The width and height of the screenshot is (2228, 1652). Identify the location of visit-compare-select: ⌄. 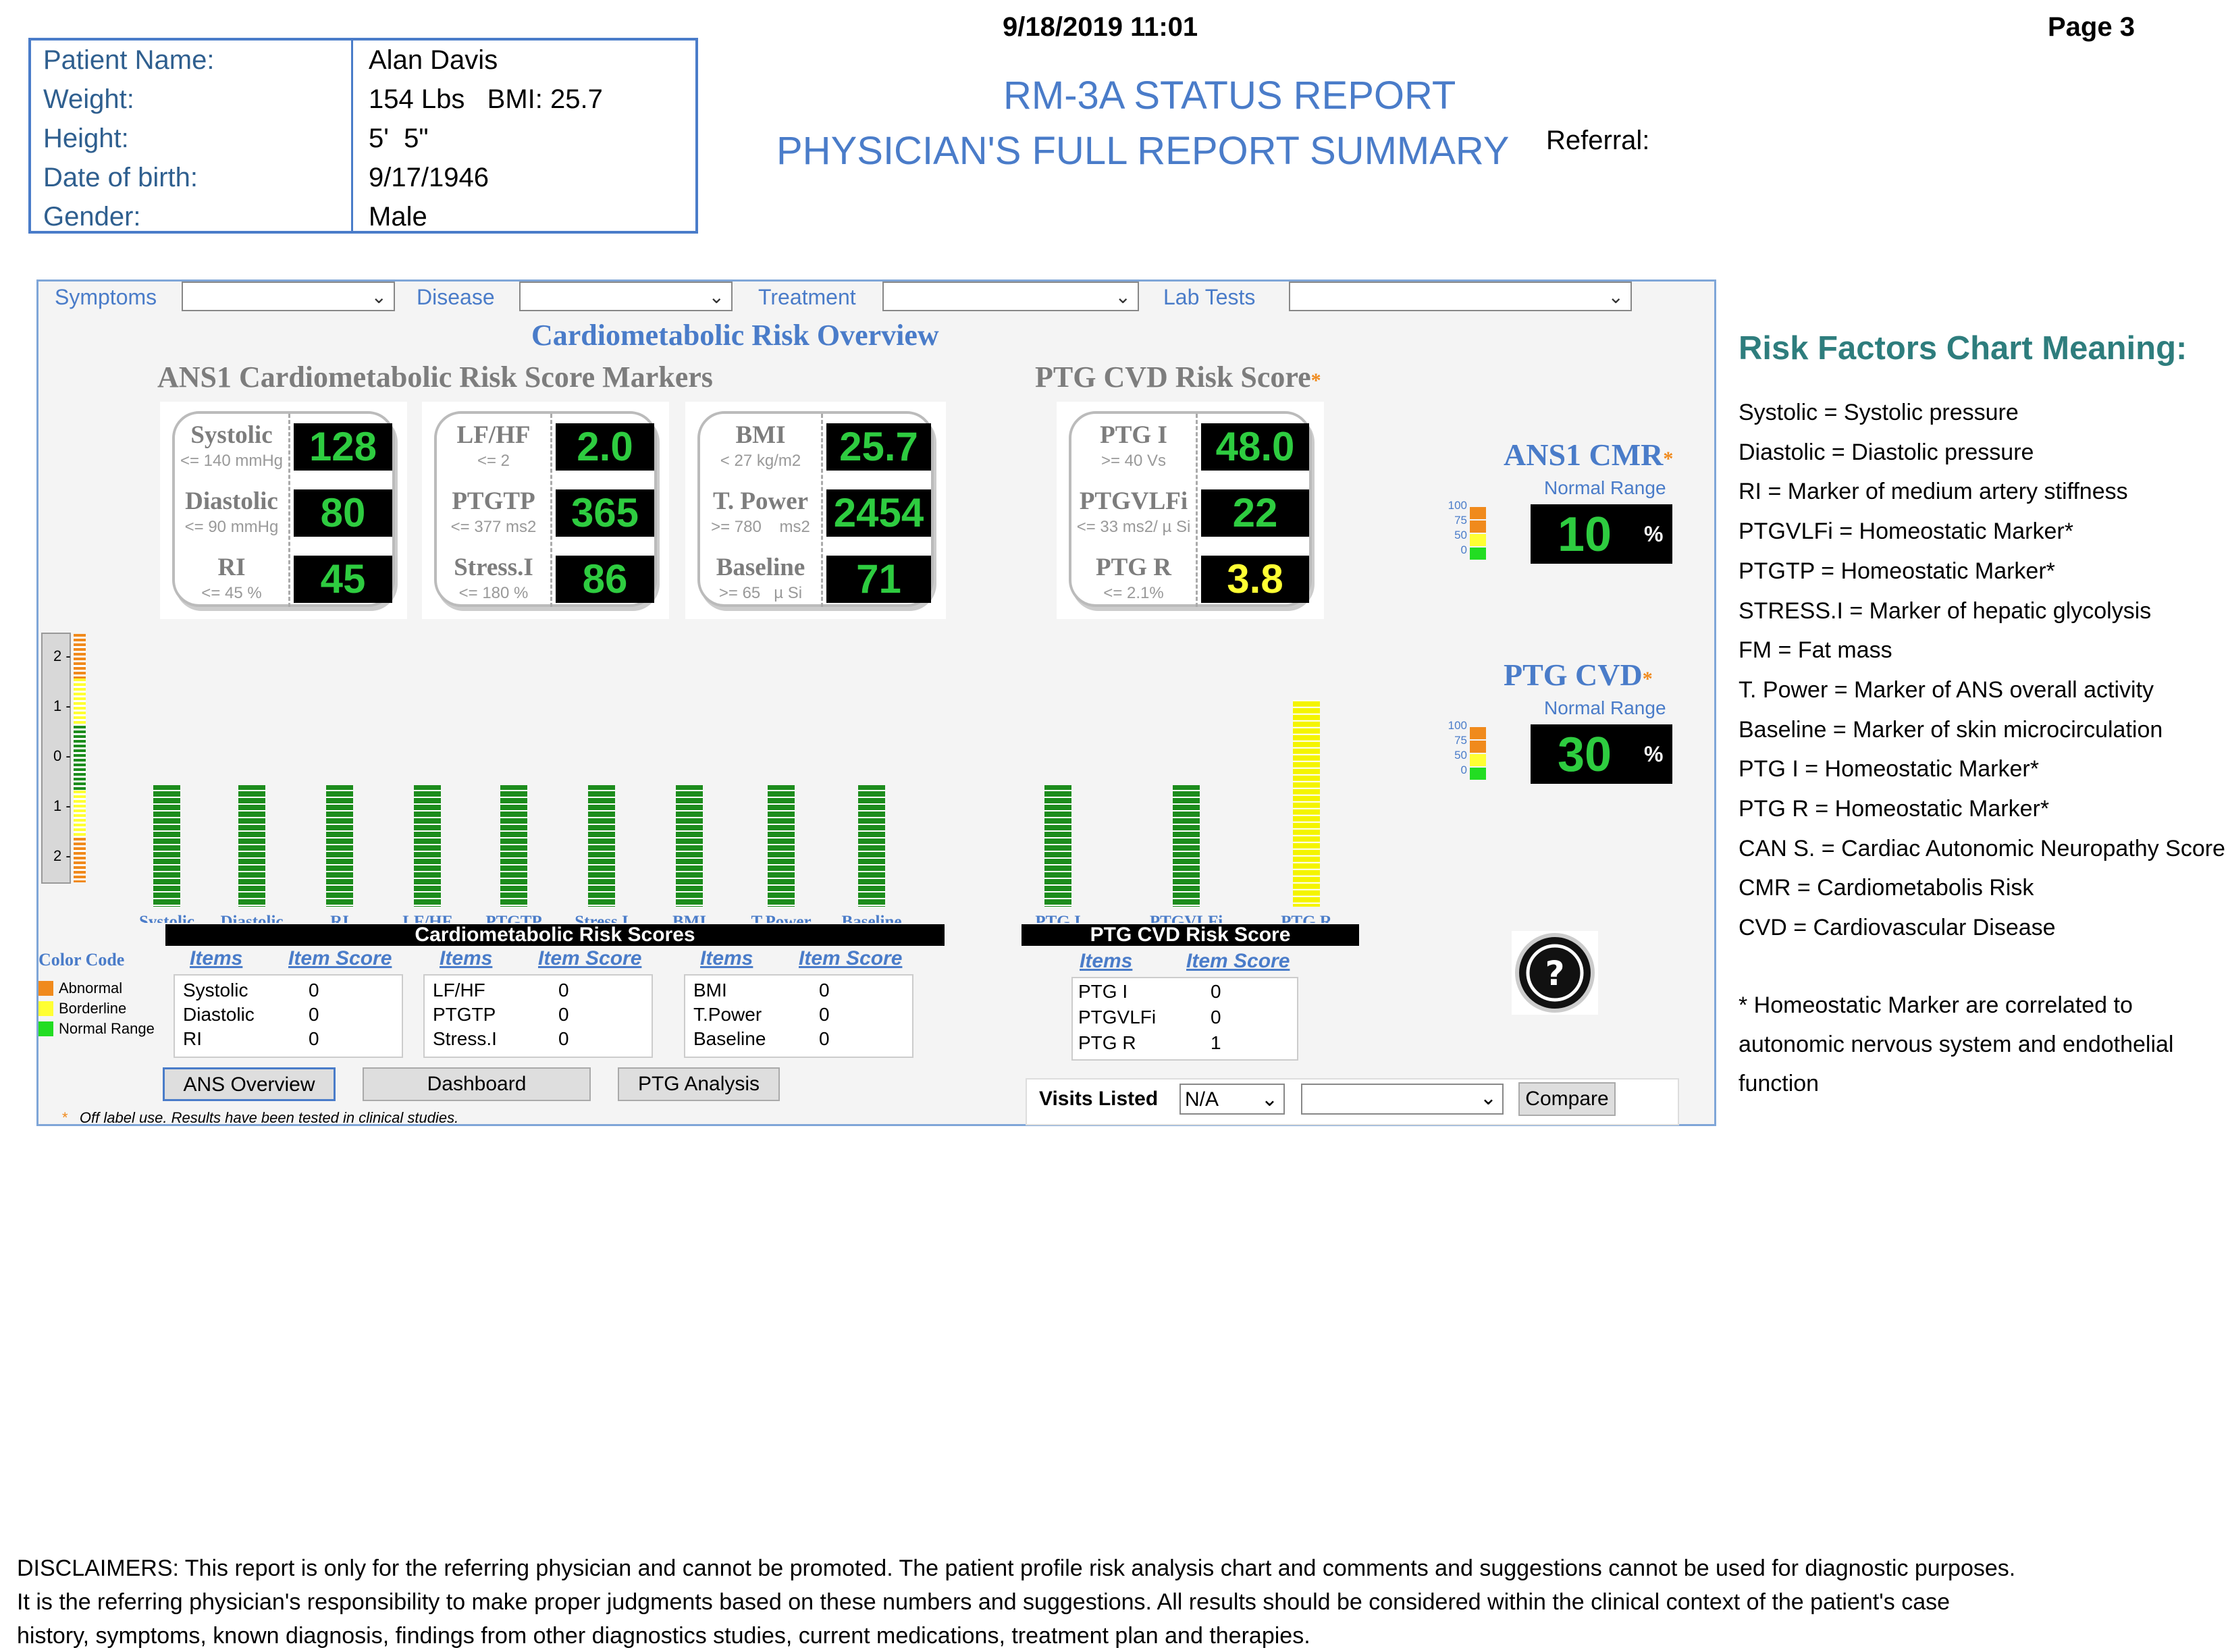
(1402, 1099).